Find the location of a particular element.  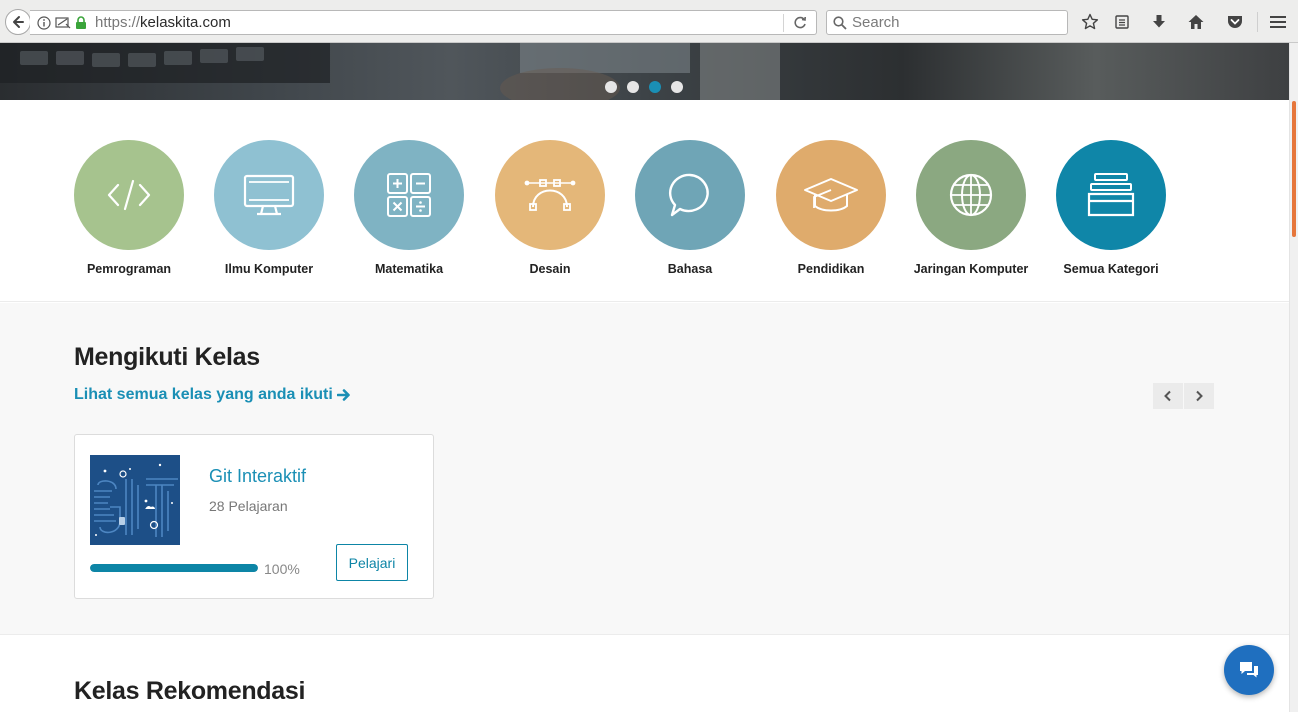

category-jaringan-komputer: Jaringan Komputer is located at coordinates (971, 208).